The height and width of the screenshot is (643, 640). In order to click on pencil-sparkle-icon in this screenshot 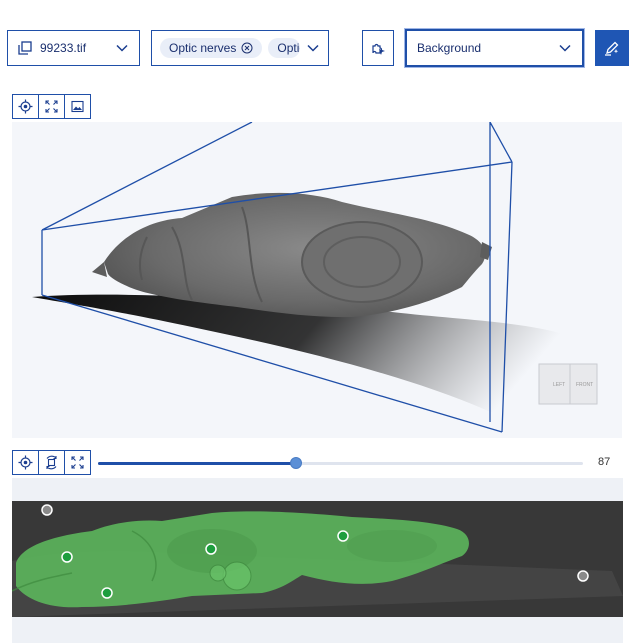, I will do `click(612, 48)`.